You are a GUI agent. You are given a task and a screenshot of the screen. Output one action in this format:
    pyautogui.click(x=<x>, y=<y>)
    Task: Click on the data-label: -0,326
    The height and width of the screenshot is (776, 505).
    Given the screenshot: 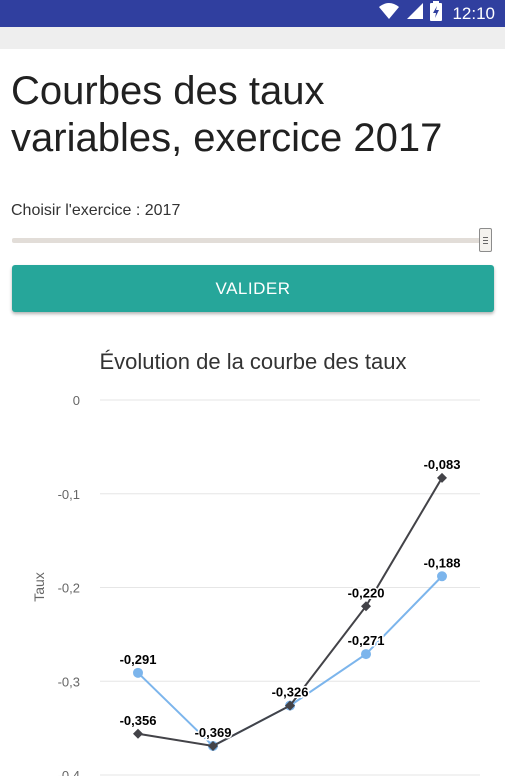 What is the action you would take?
    pyautogui.click(x=290, y=692)
    